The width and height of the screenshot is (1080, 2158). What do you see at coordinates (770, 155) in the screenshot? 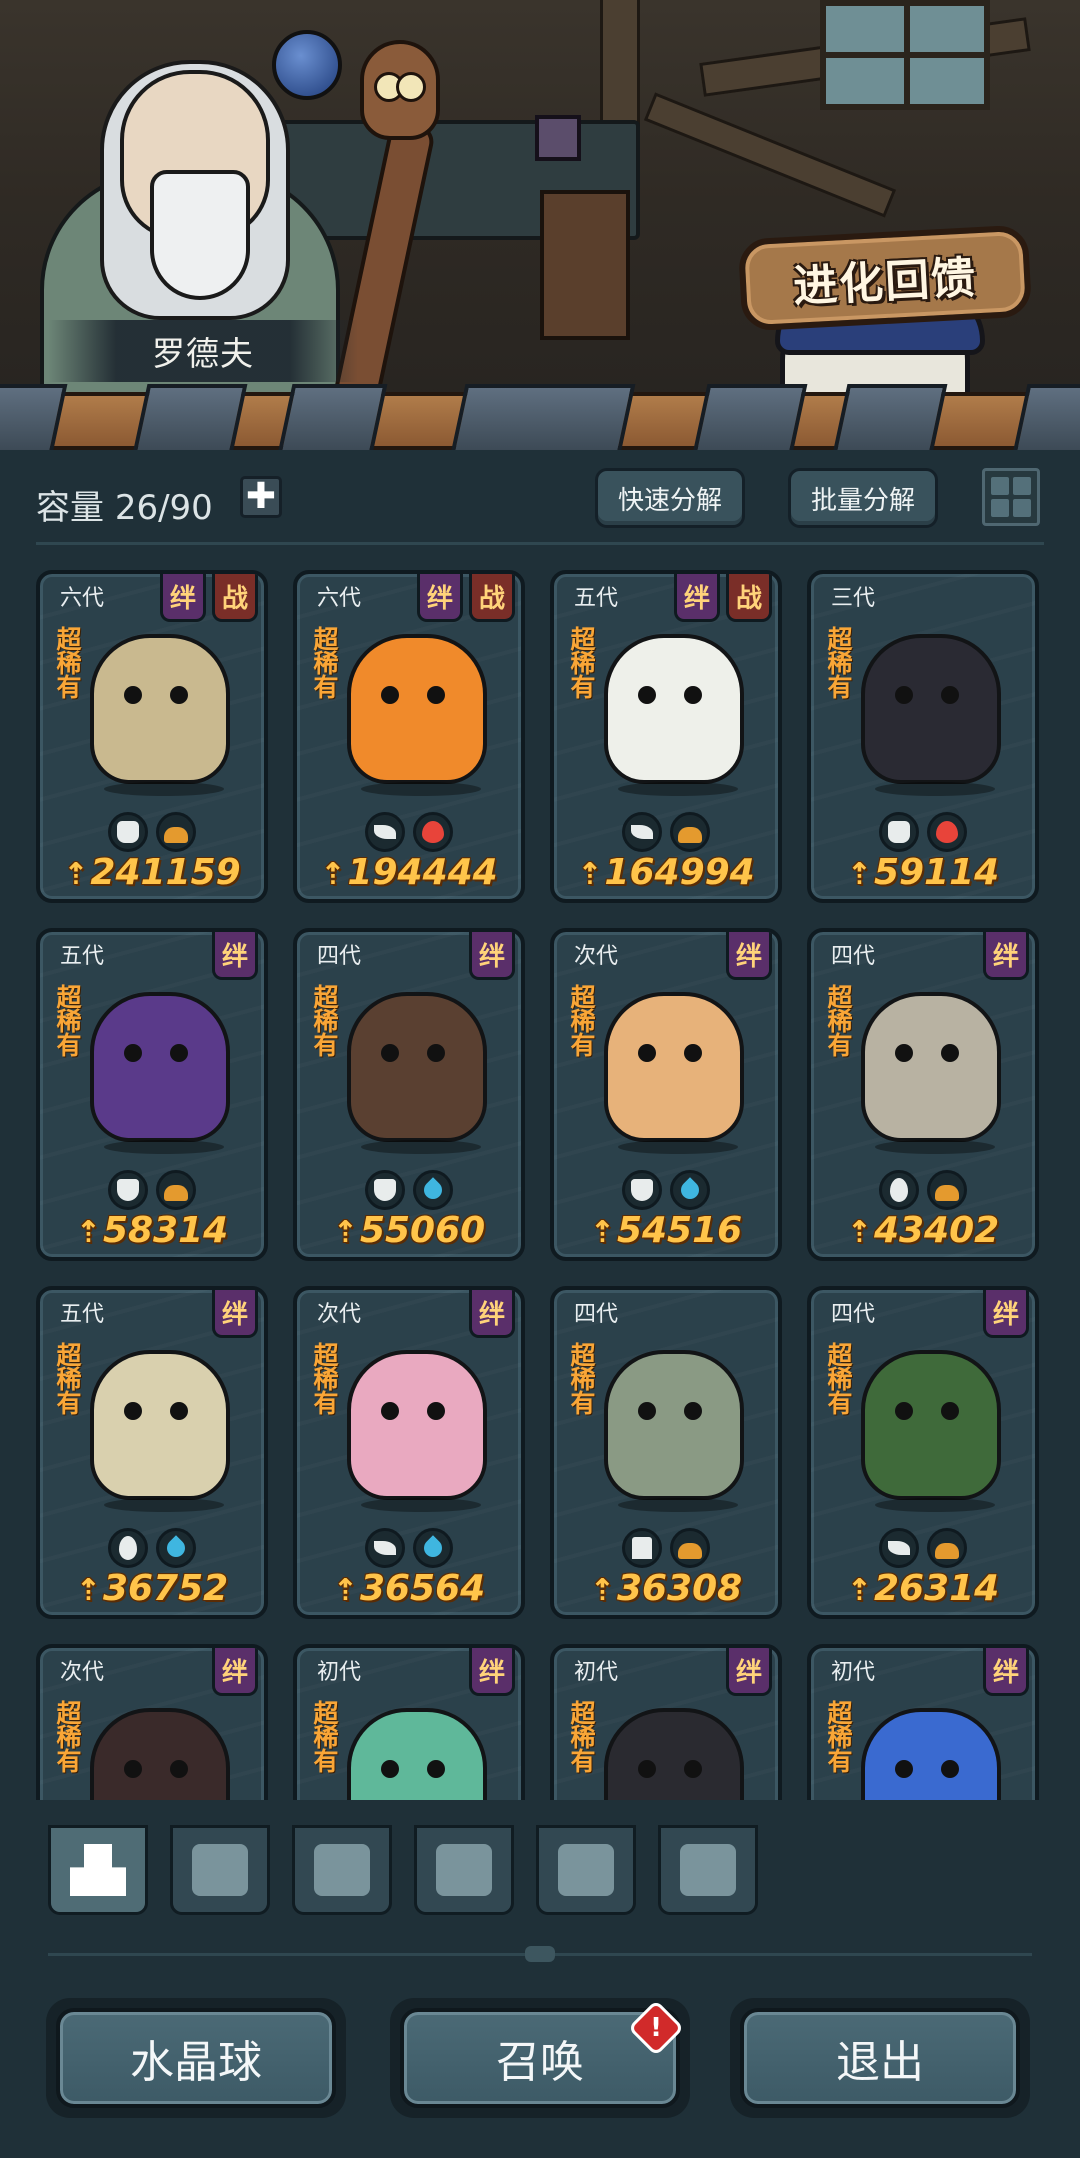
I see `wooden-beam` at bounding box center [770, 155].